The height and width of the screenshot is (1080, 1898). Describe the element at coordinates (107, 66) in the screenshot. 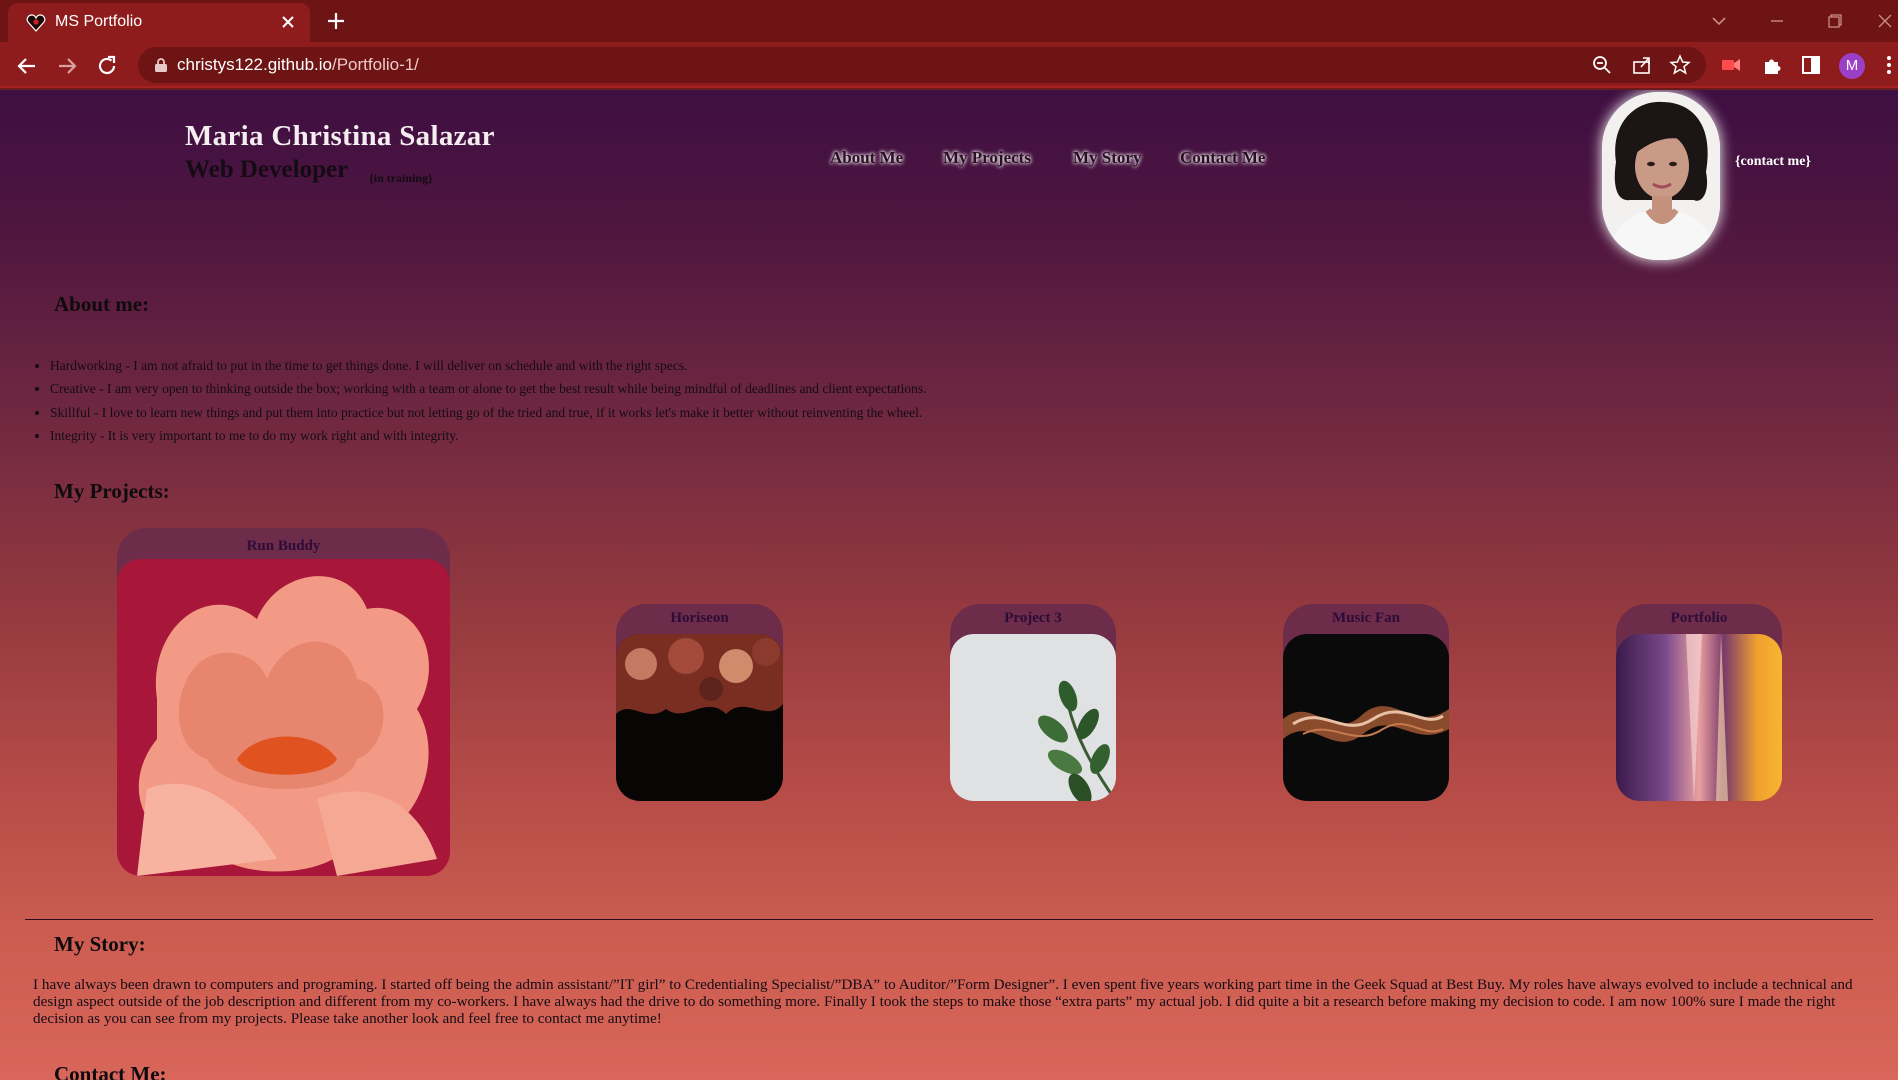

I see `reload-icon` at that location.